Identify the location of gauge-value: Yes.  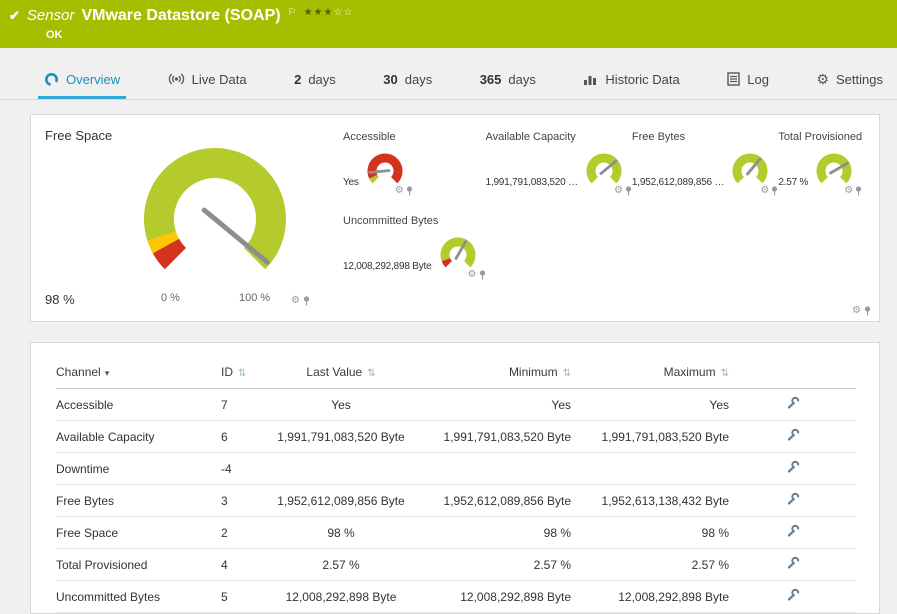
(351, 182).